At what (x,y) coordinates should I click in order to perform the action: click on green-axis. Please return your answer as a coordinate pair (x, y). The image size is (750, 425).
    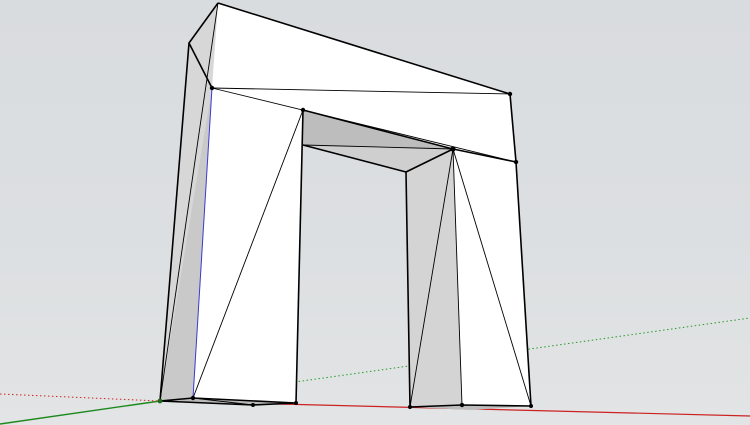
    Looking at the image, I should click on (80, 412).